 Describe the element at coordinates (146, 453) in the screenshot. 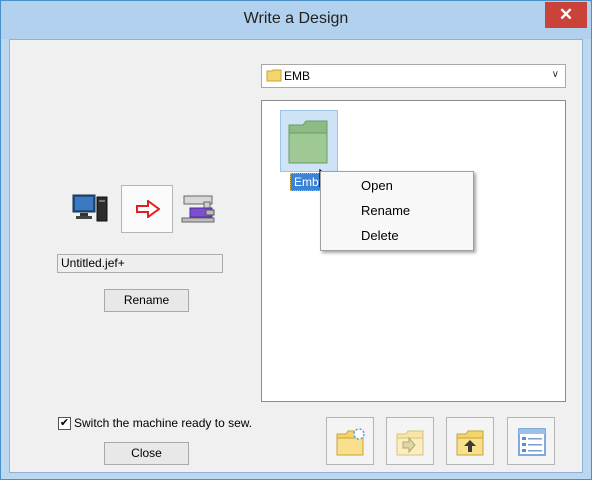

I see `close-button: Close` at that location.